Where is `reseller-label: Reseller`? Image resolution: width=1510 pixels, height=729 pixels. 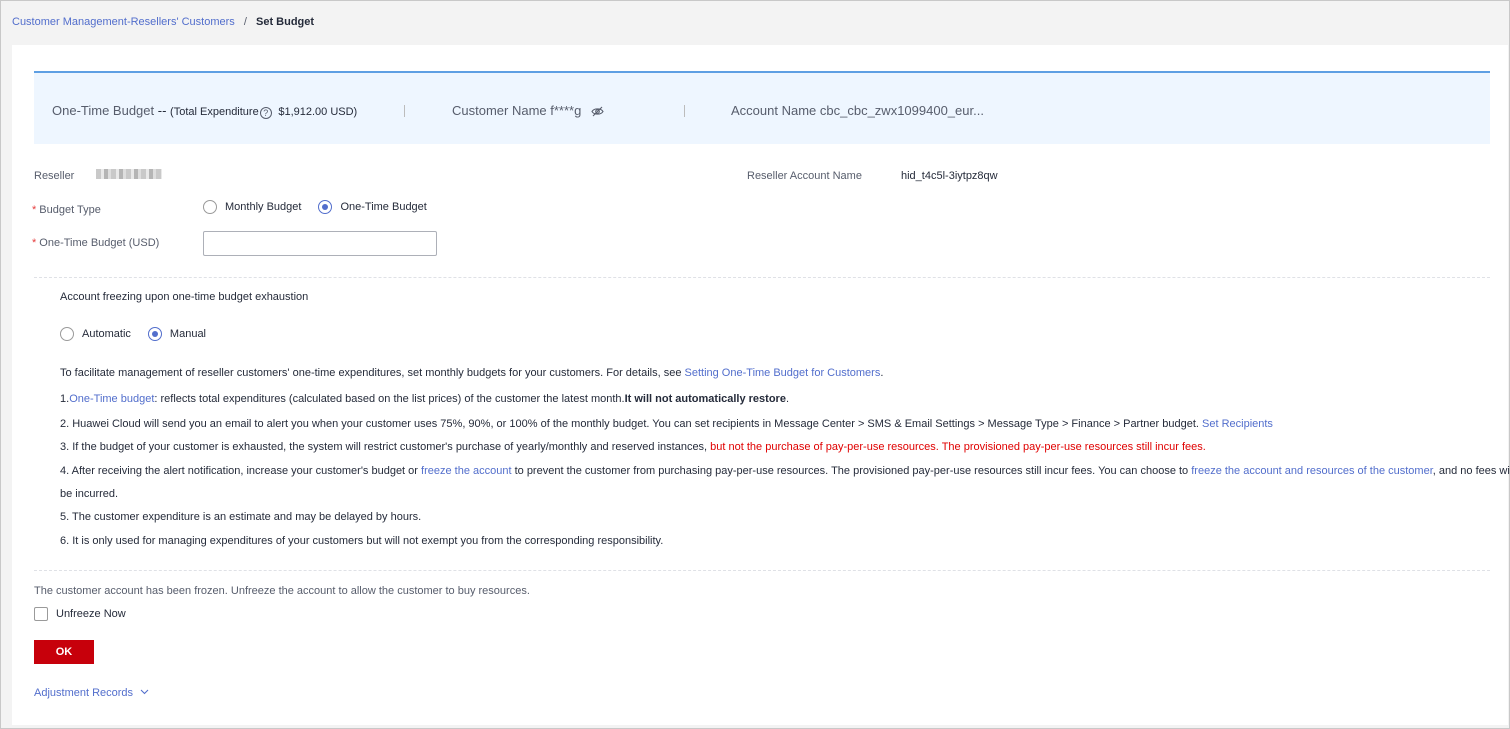
reseller-label: Reseller is located at coordinates (54, 176).